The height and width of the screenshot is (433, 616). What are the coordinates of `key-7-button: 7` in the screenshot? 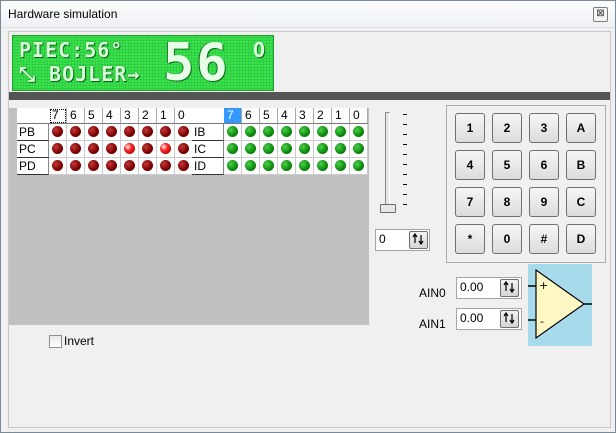 It's located at (470, 202).